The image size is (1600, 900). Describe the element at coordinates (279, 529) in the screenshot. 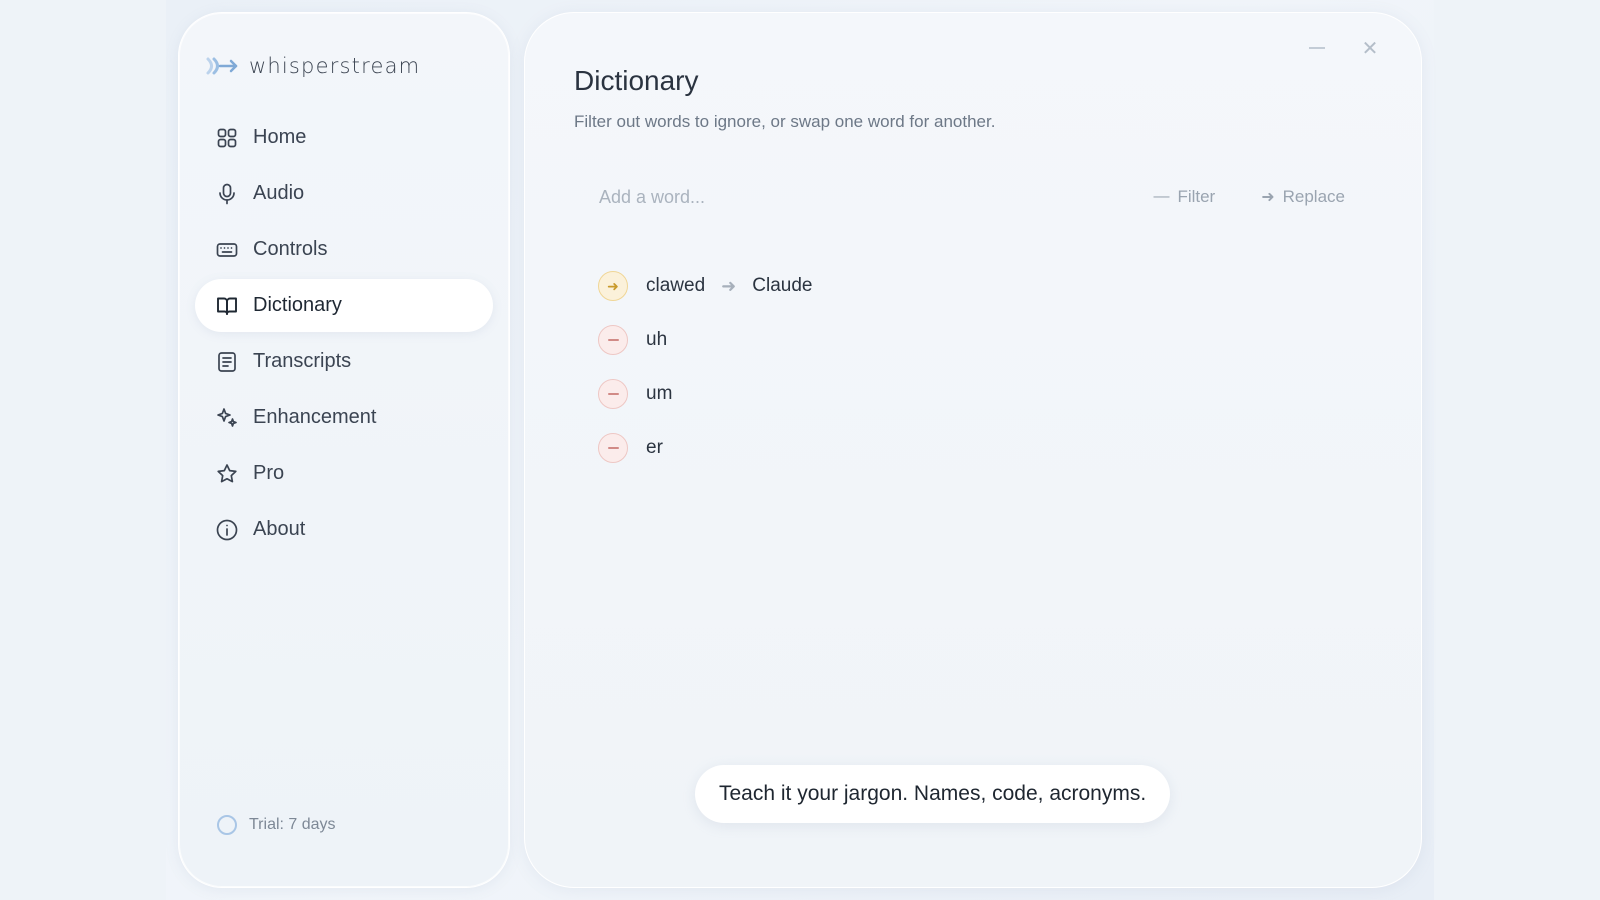

I see `sidebar-item-label: About` at that location.